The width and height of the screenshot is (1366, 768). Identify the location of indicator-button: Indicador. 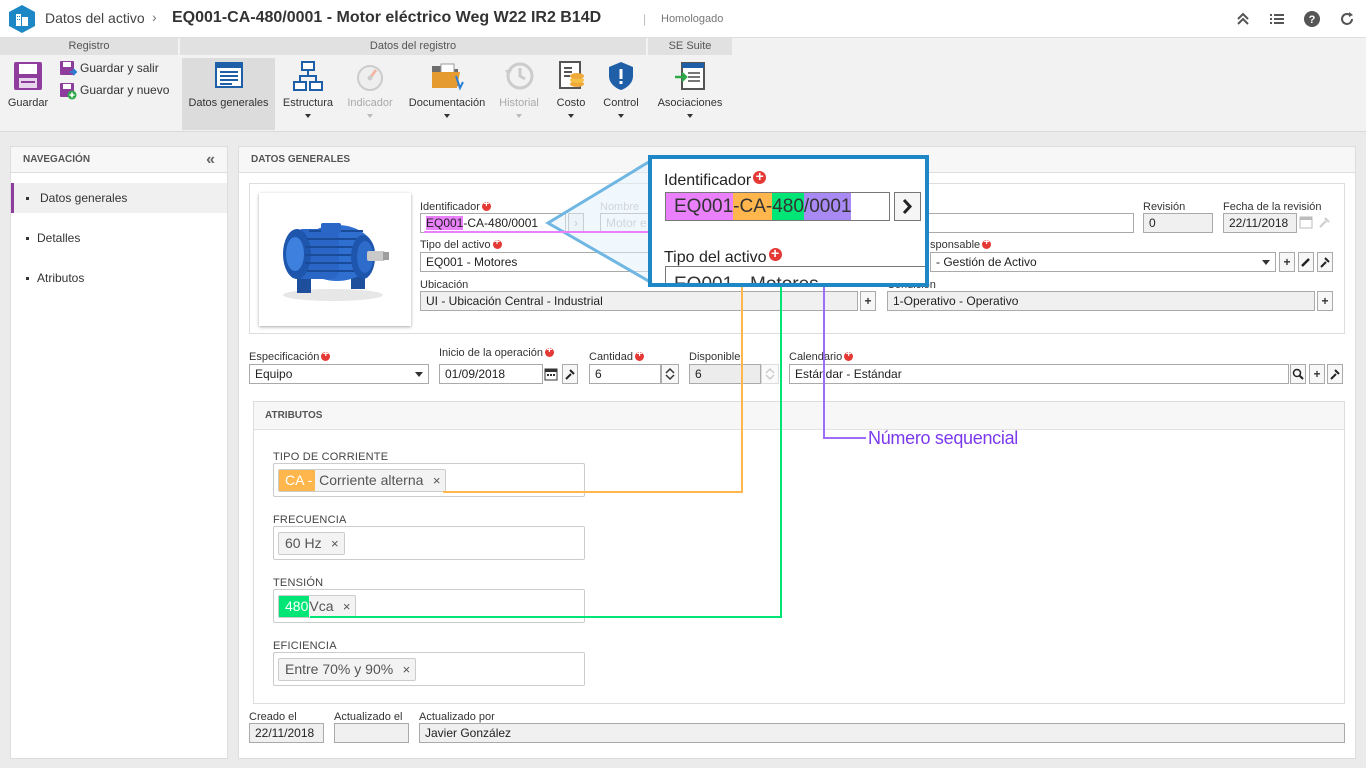
(370, 94).